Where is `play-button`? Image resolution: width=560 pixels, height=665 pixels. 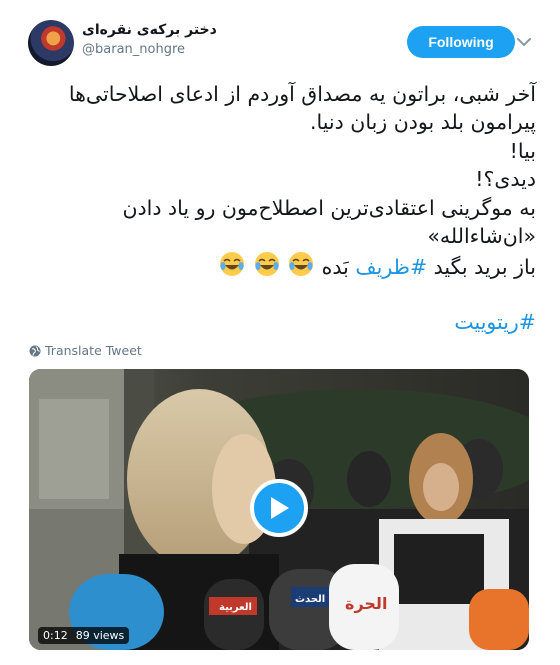 play-button is located at coordinates (279, 508).